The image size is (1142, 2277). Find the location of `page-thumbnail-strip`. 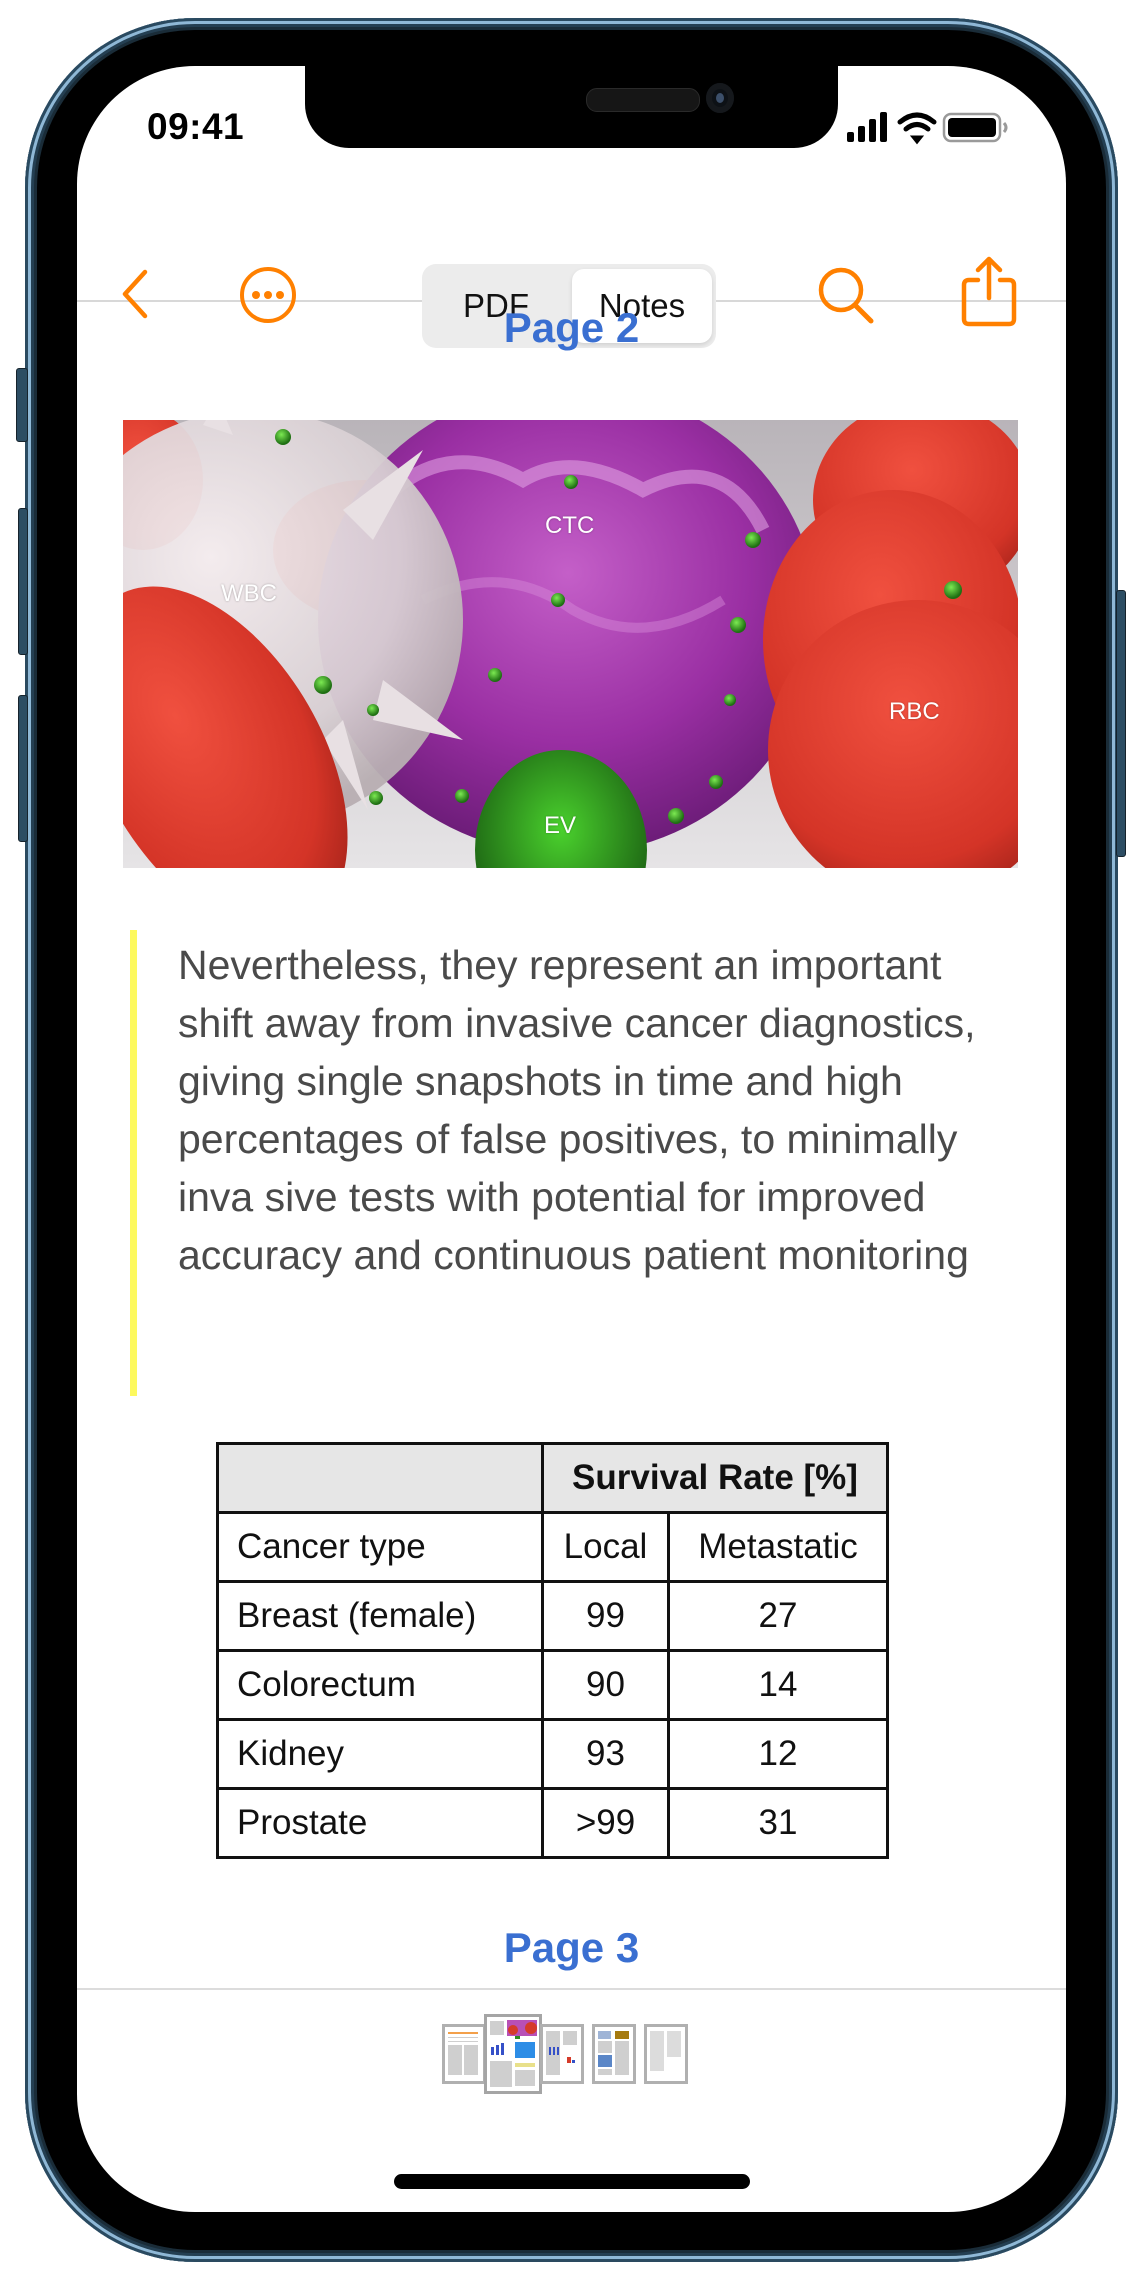

page-thumbnail-strip is located at coordinates (577, 2054).